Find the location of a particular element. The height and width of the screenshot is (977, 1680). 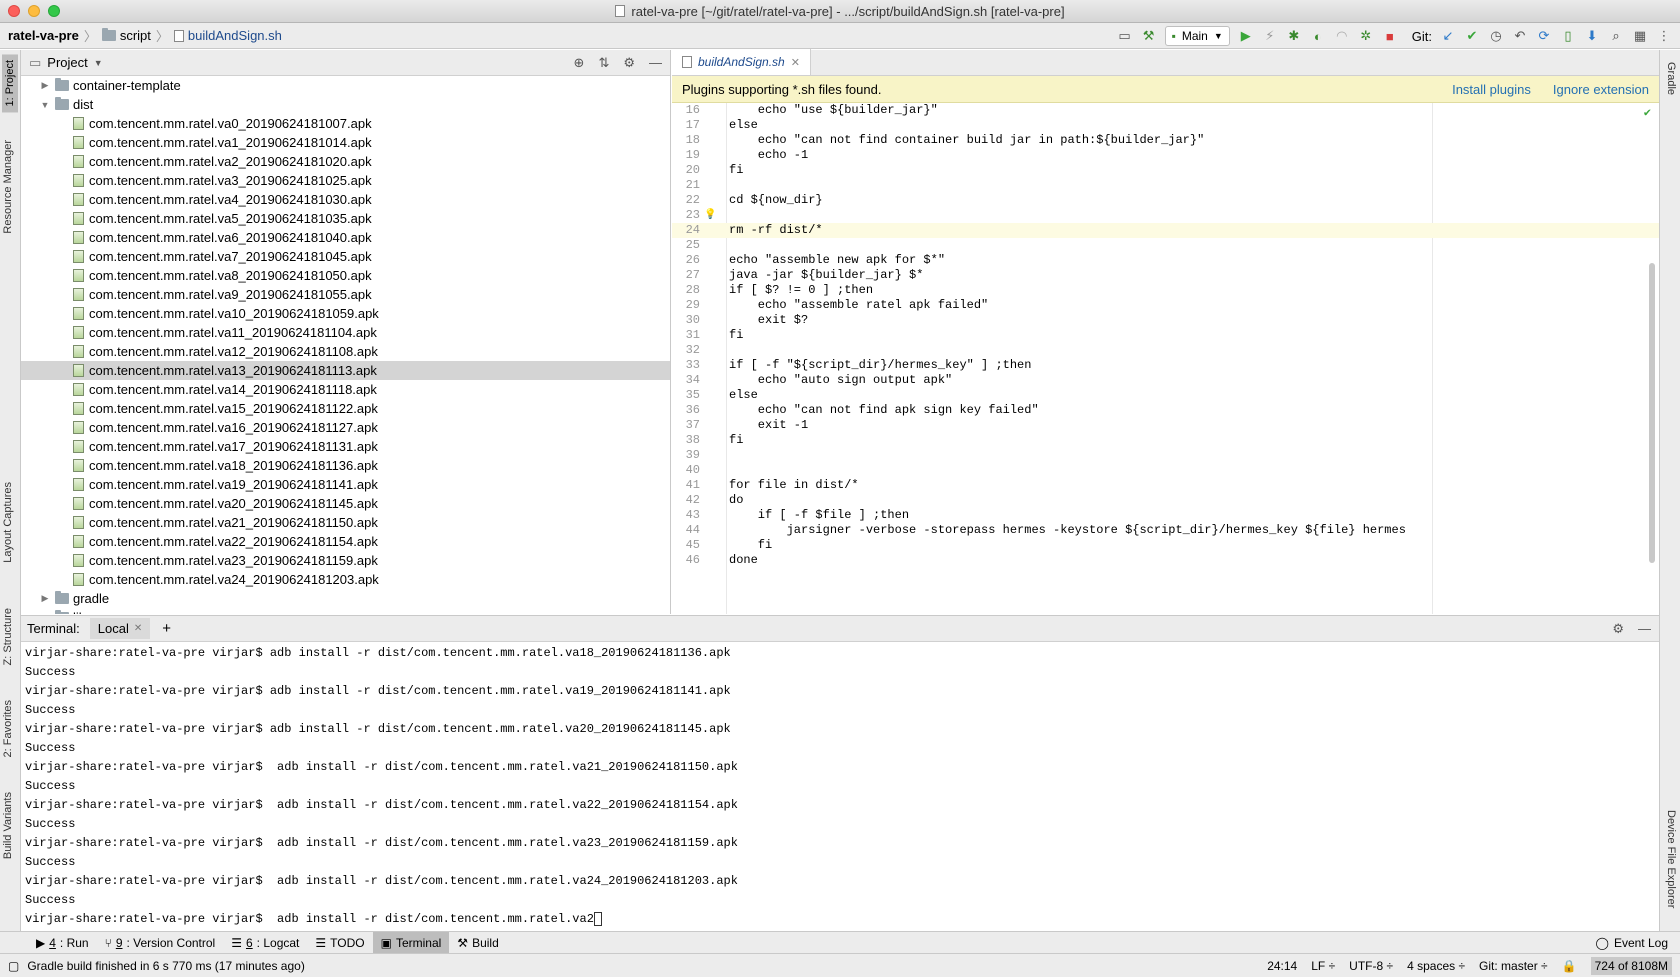

file-encoding: UTF-8 ÷ is located at coordinates (1371, 966).